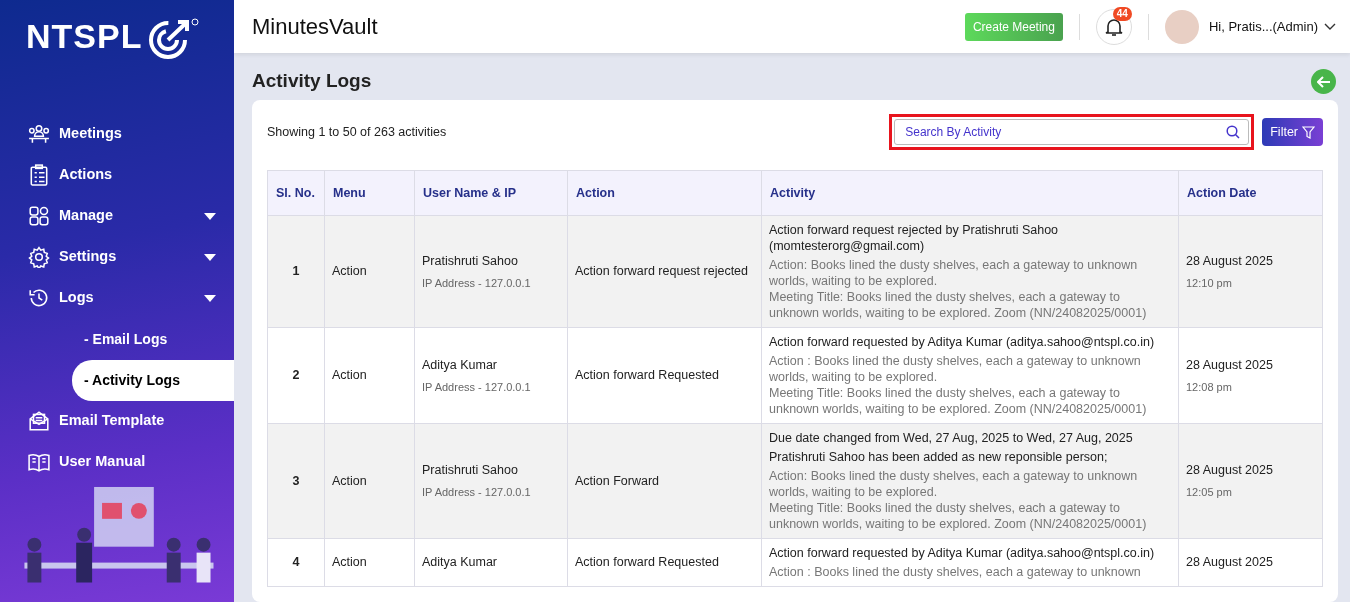  What do you see at coordinates (39, 421) in the screenshot?
I see `envelope-icon` at bounding box center [39, 421].